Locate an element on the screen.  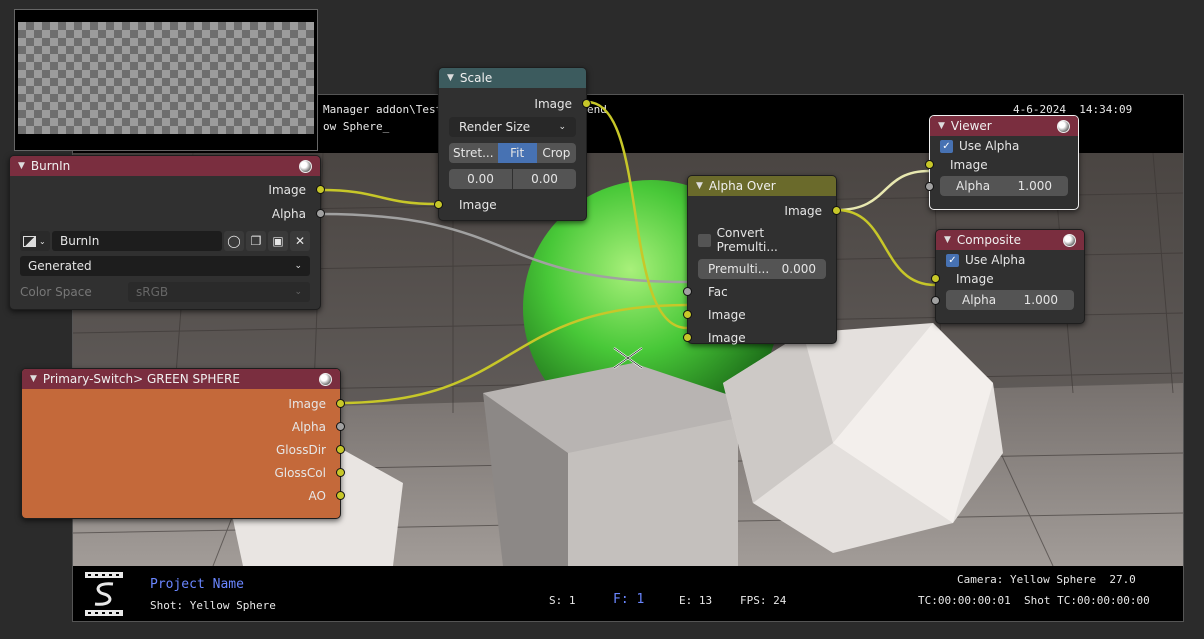
transparency-checker is located at coordinates (166, 78).